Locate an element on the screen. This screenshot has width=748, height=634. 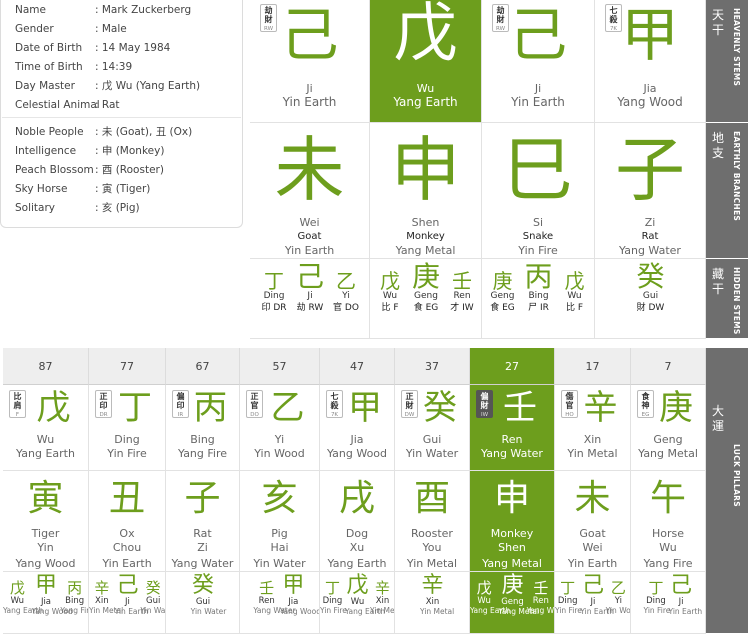
hidden-stems-cell: 丁 Ding 印 DR 己 Ji 劫 RW 乙 Yi 官 DO is located at coordinates (310, 299).